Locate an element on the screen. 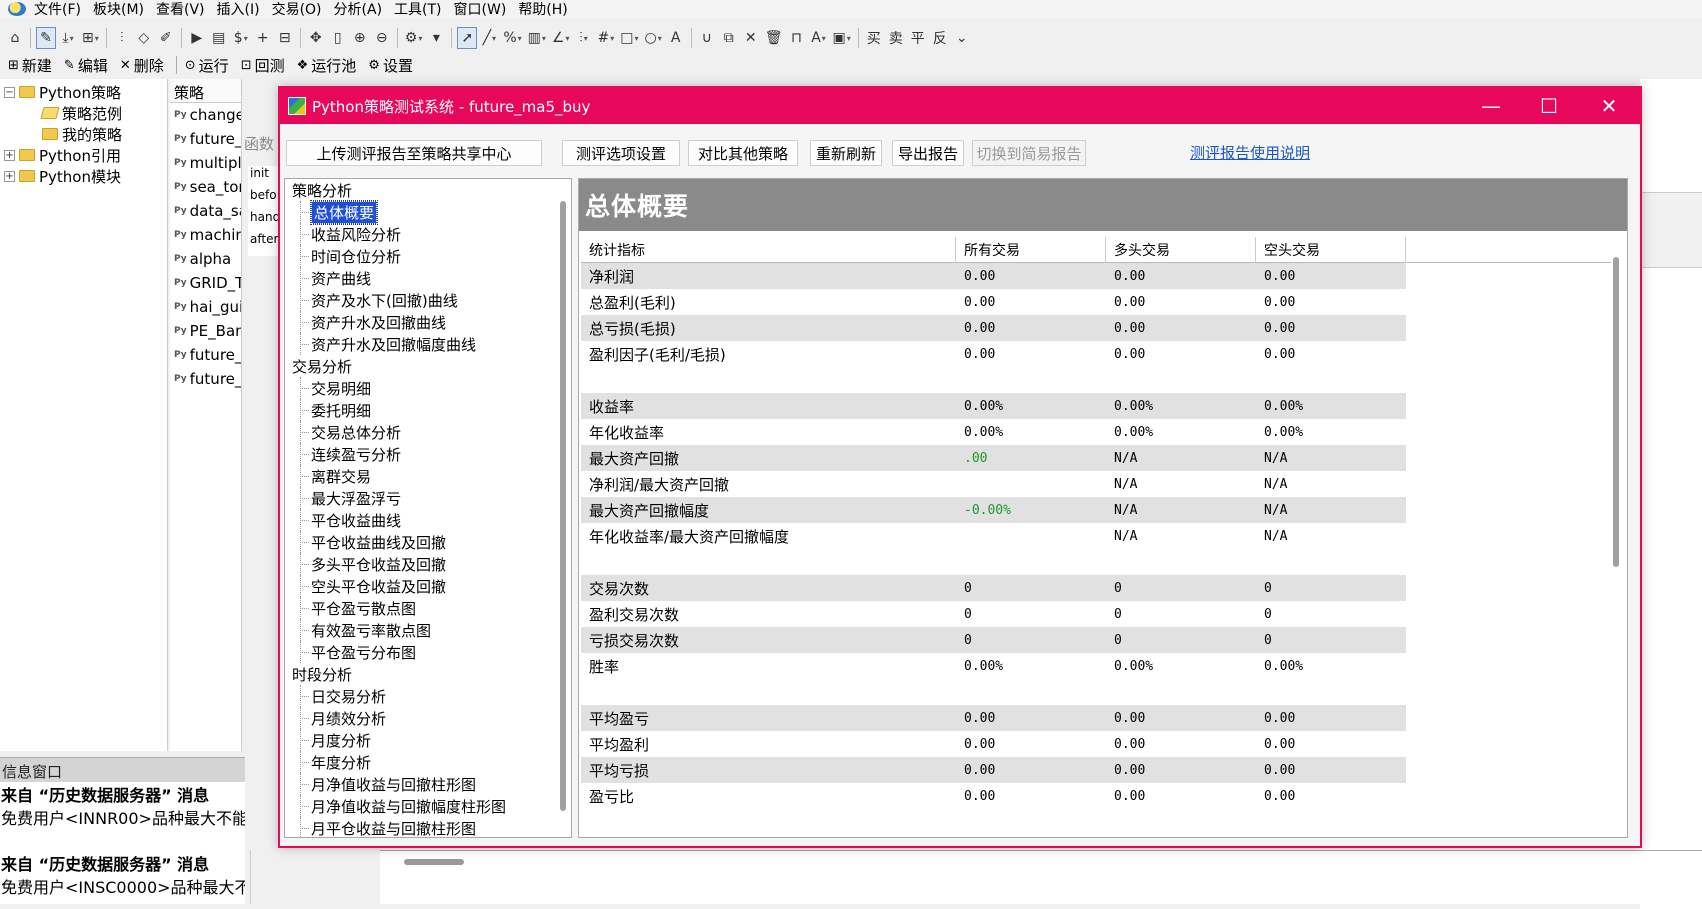 The width and height of the screenshot is (1702, 909). nav-item: 总体概要 is located at coordinates (420, 212).